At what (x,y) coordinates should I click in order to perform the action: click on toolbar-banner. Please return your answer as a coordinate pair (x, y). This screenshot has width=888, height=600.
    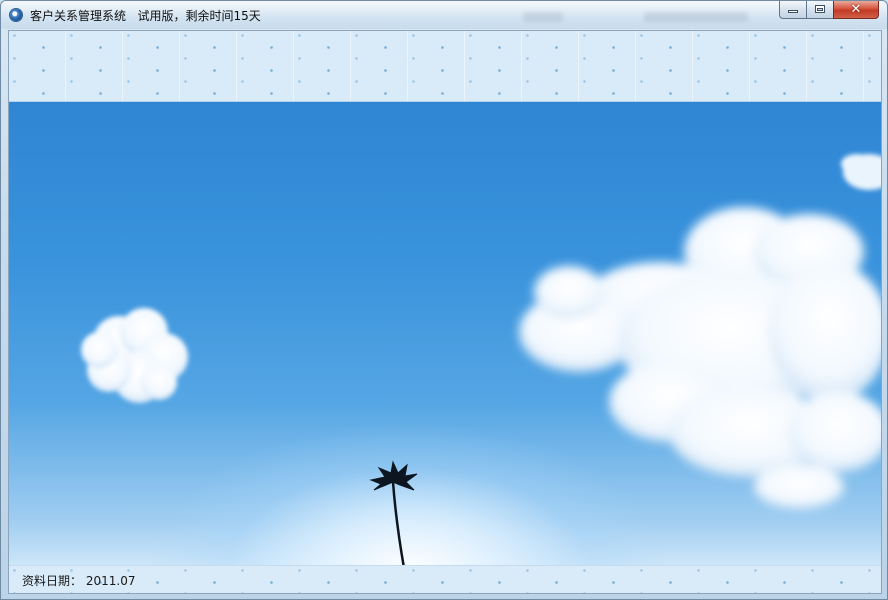
    Looking at the image, I should click on (445, 66).